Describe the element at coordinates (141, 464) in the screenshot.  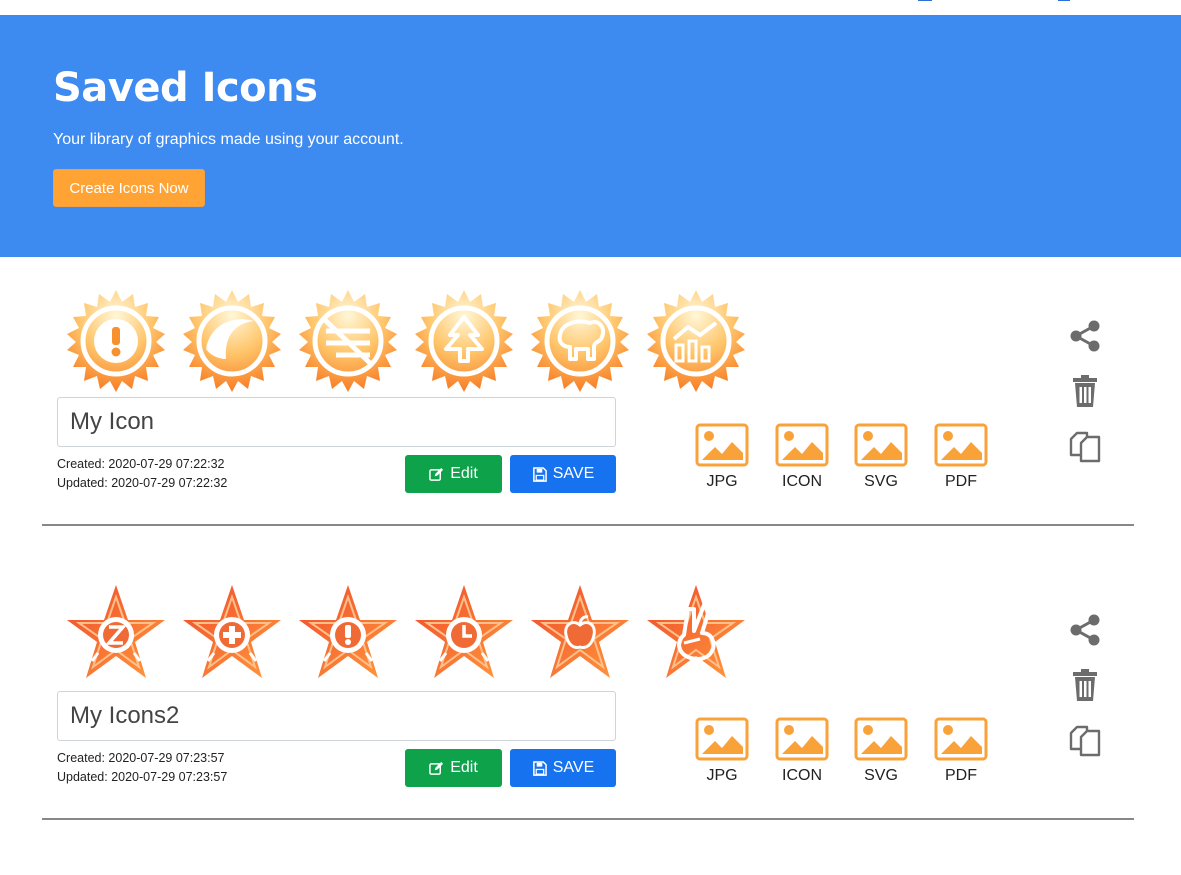
I see `created-date: Created: 2020-07-29 07:22:32` at that location.